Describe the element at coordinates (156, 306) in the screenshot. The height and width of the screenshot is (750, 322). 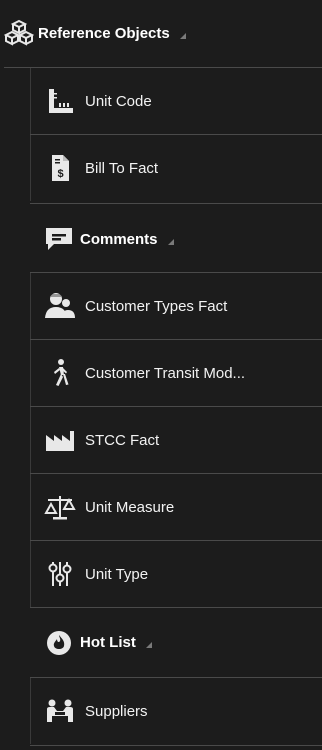
I see `tree-item-label: Customer Types Fact` at that location.